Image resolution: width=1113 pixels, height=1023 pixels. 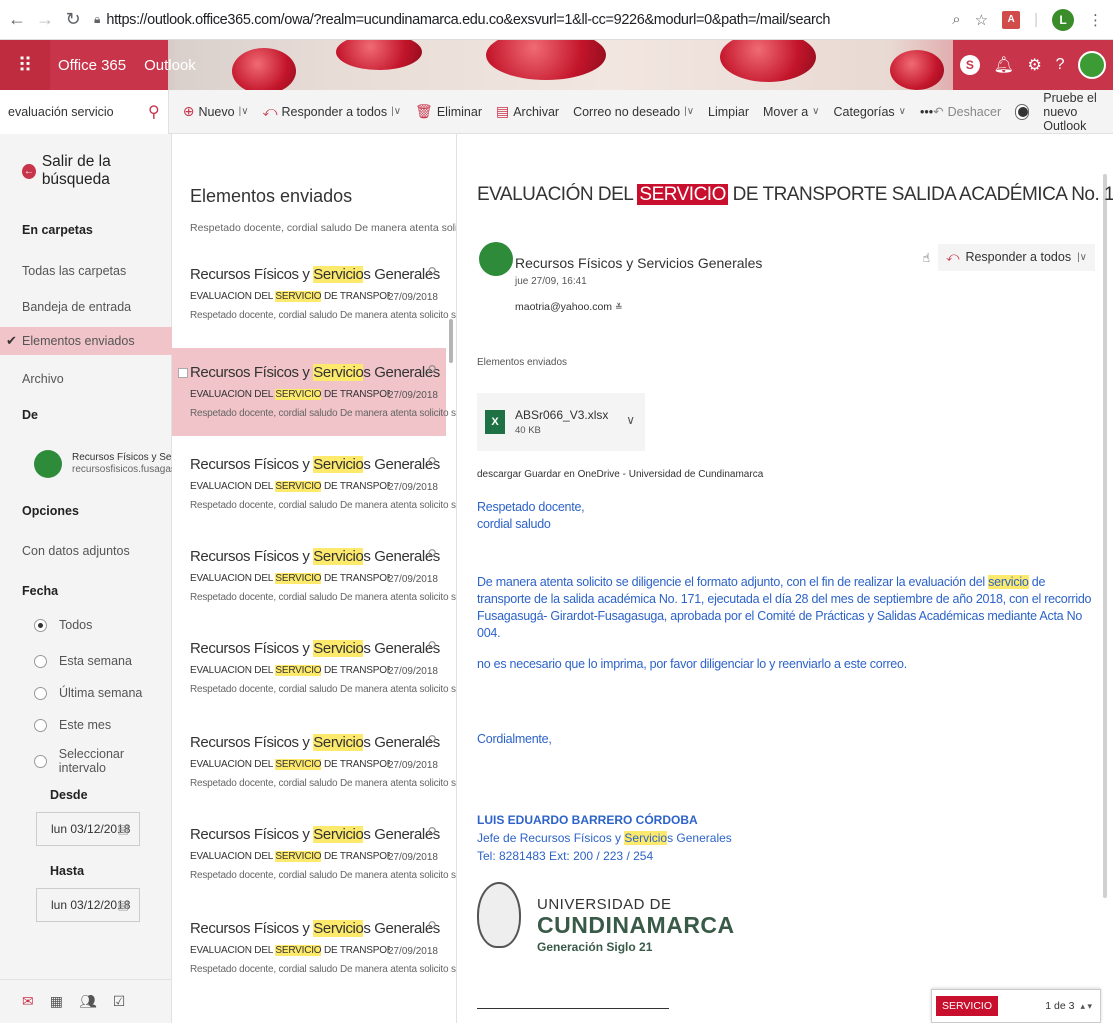 I want to click on delete-button: 🗑︎ Eliminar, so click(x=448, y=111).